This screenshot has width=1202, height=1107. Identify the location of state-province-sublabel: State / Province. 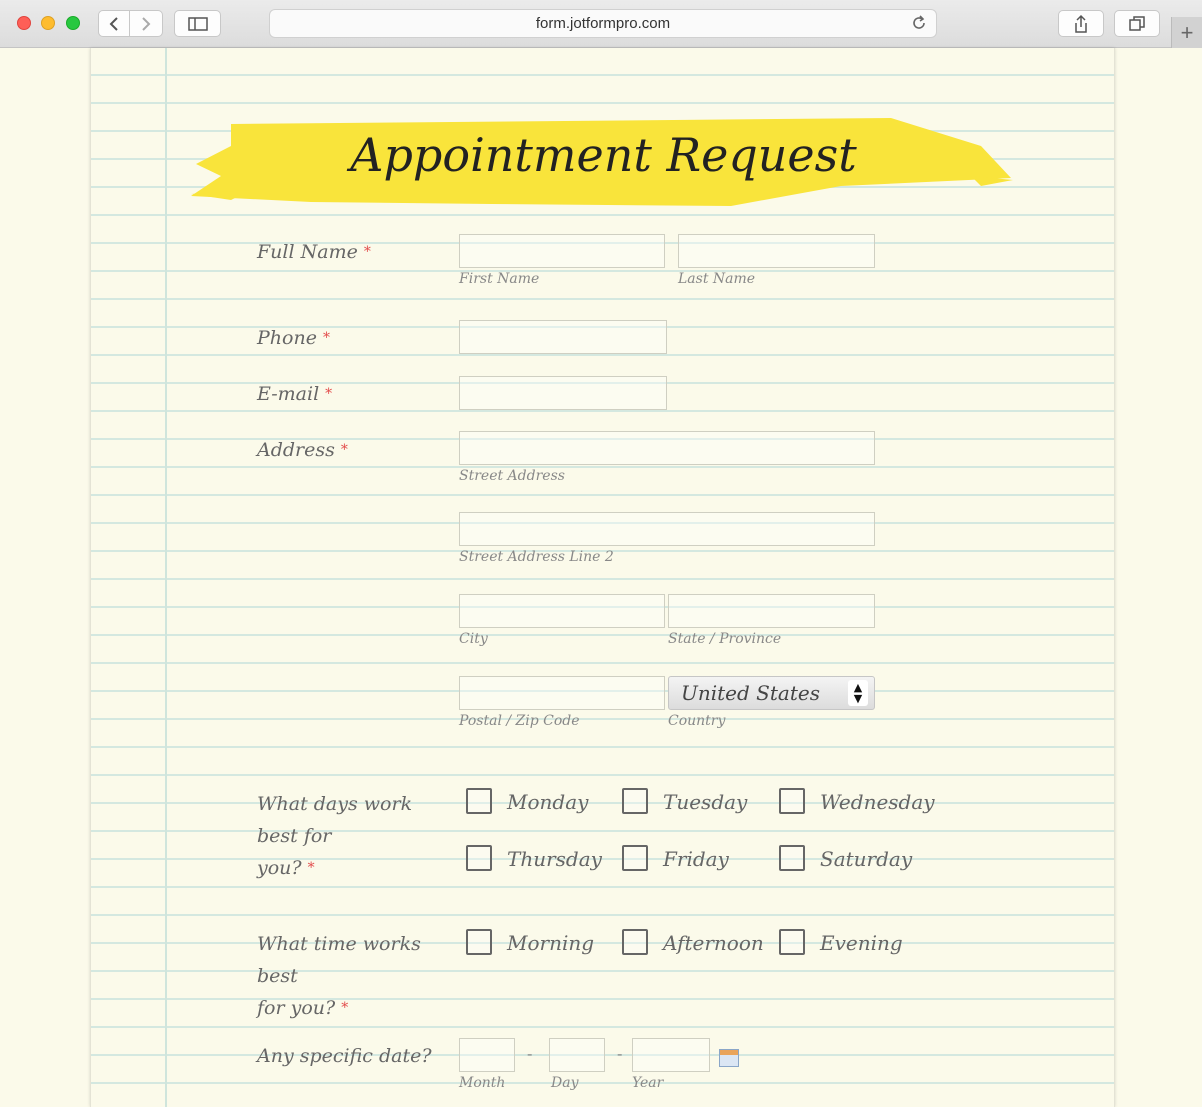
(725, 639).